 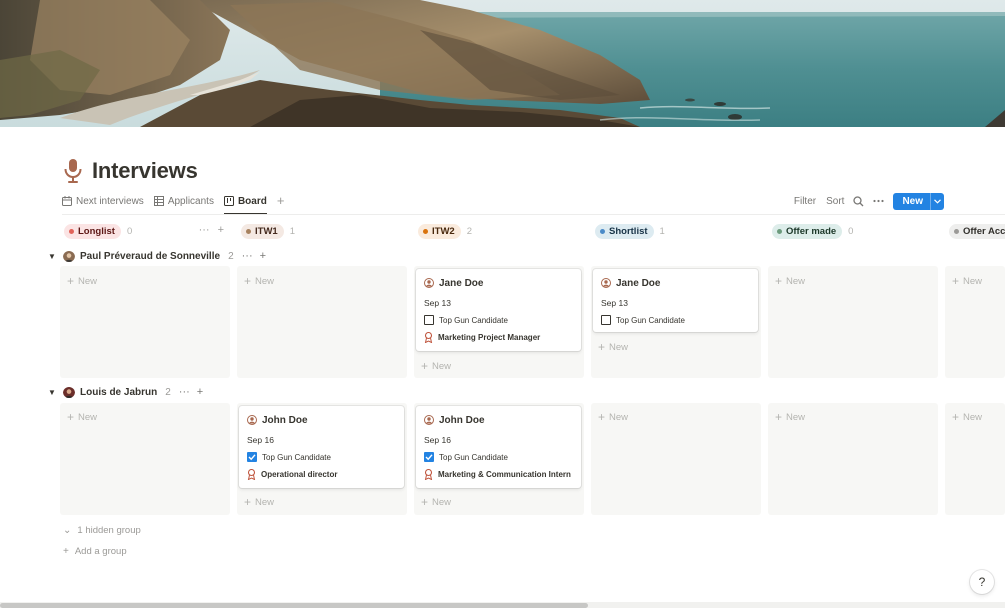 What do you see at coordinates (676, 231) in the screenshot?
I see `column-header: Shortlist 1` at bounding box center [676, 231].